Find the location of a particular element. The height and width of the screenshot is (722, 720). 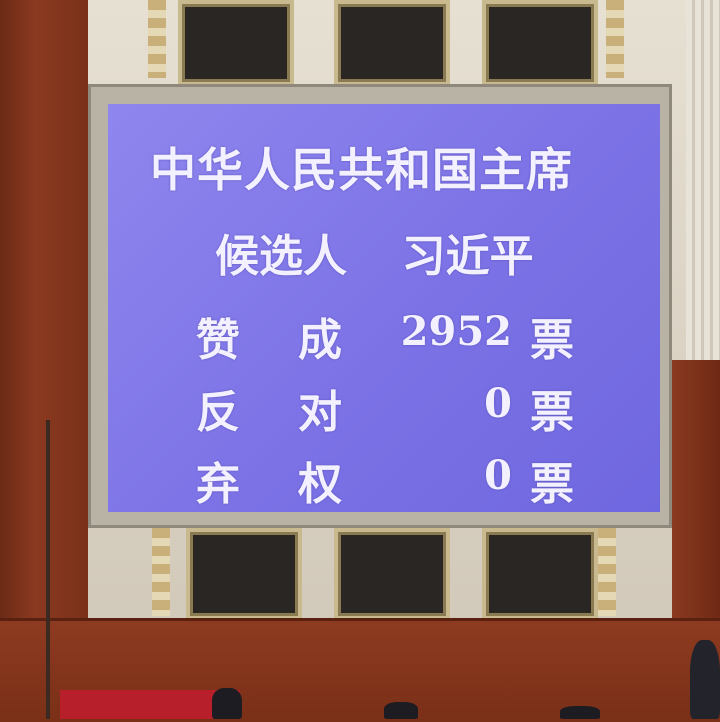

vote-label-approve-2: 成 is located at coordinates (320, 340).